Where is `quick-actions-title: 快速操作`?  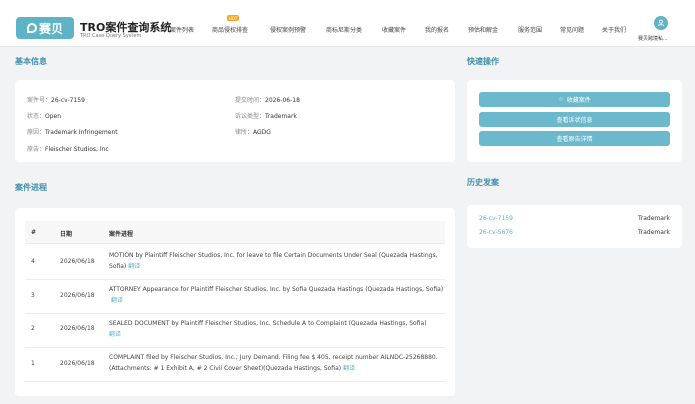
quick-actions-title: 快速操作 is located at coordinates (483, 61).